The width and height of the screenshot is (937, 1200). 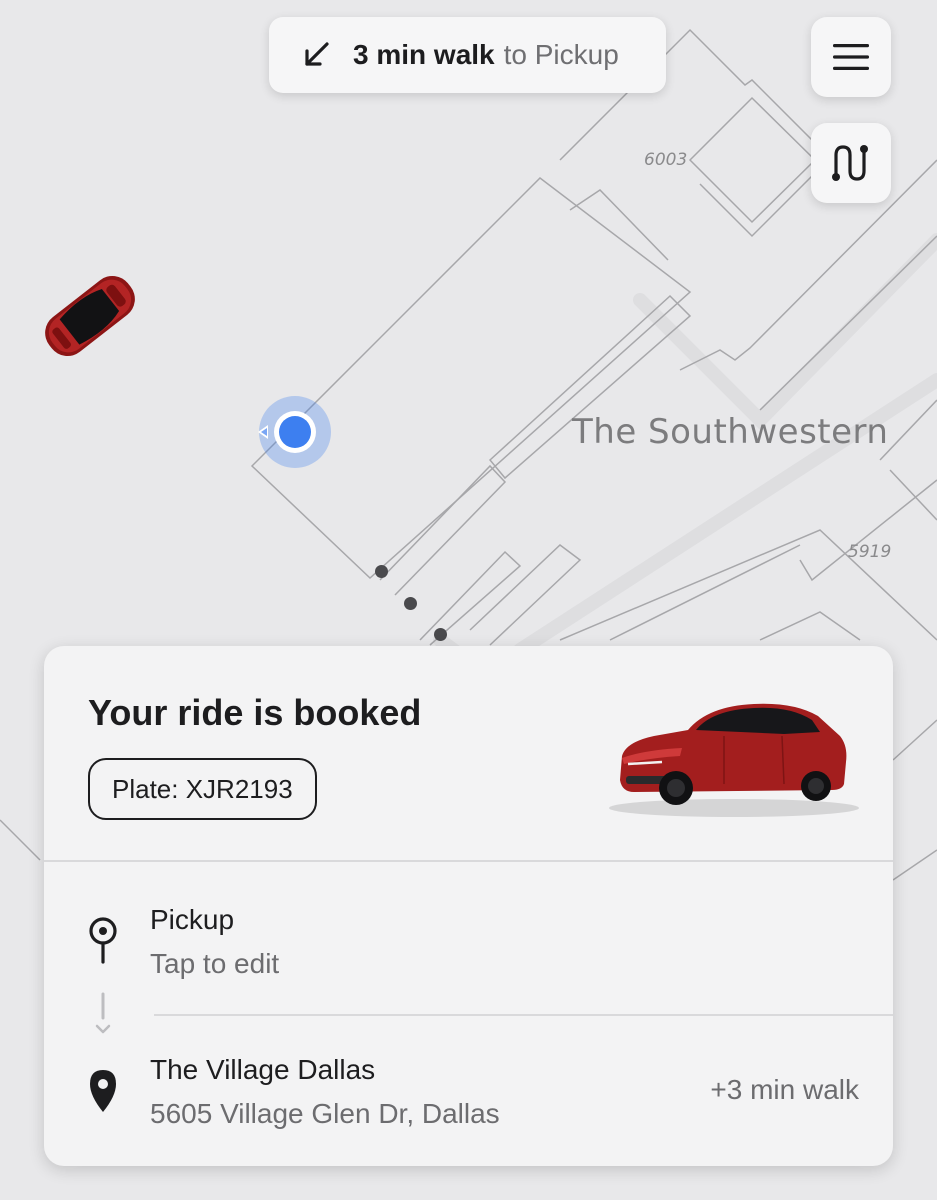 I want to click on route-connector-icon, so click(x=103, y=1013).